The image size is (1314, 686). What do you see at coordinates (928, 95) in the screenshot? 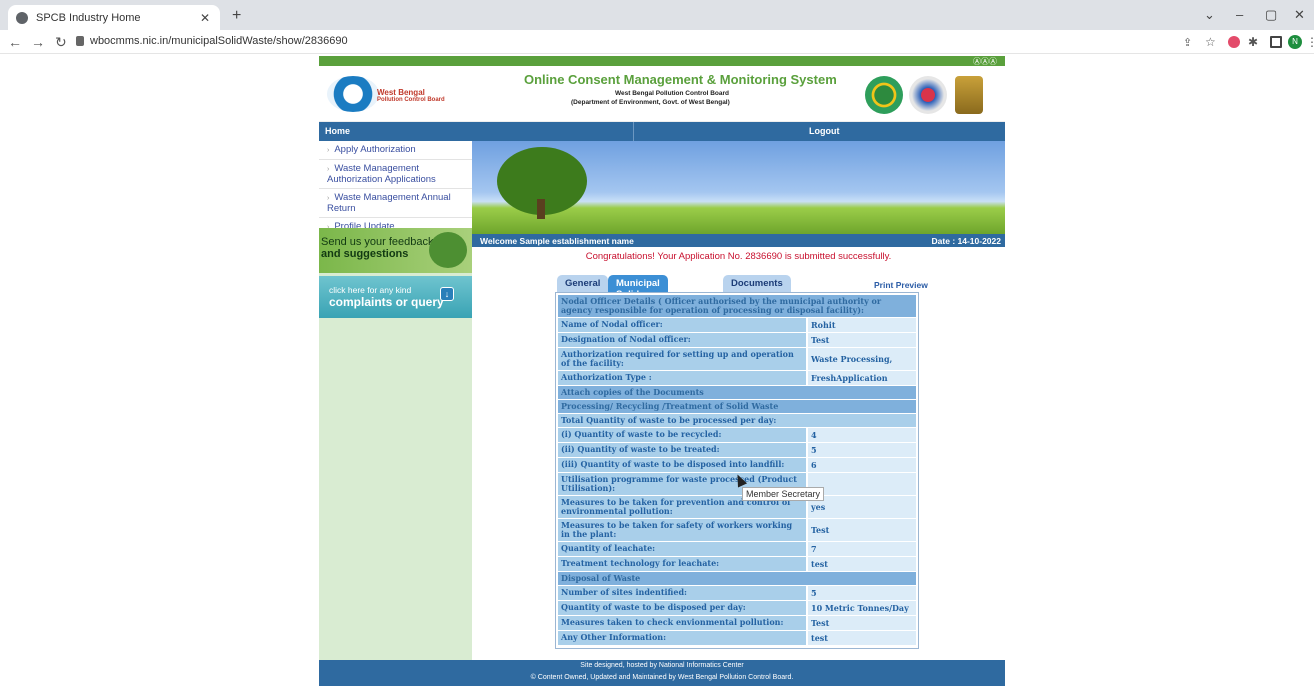
I see `seal-icon` at bounding box center [928, 95].